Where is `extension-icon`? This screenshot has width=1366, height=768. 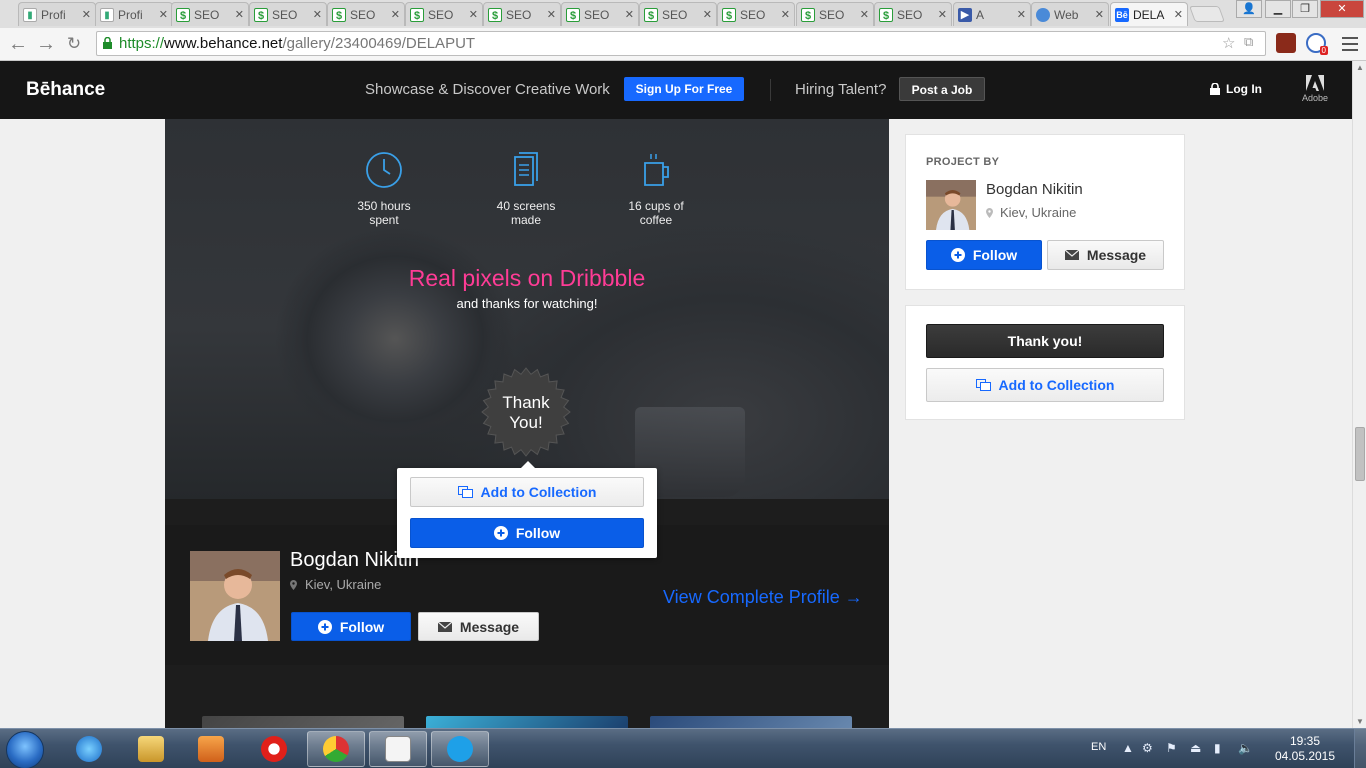 extension-icon is located at coordinates (1286, 43).